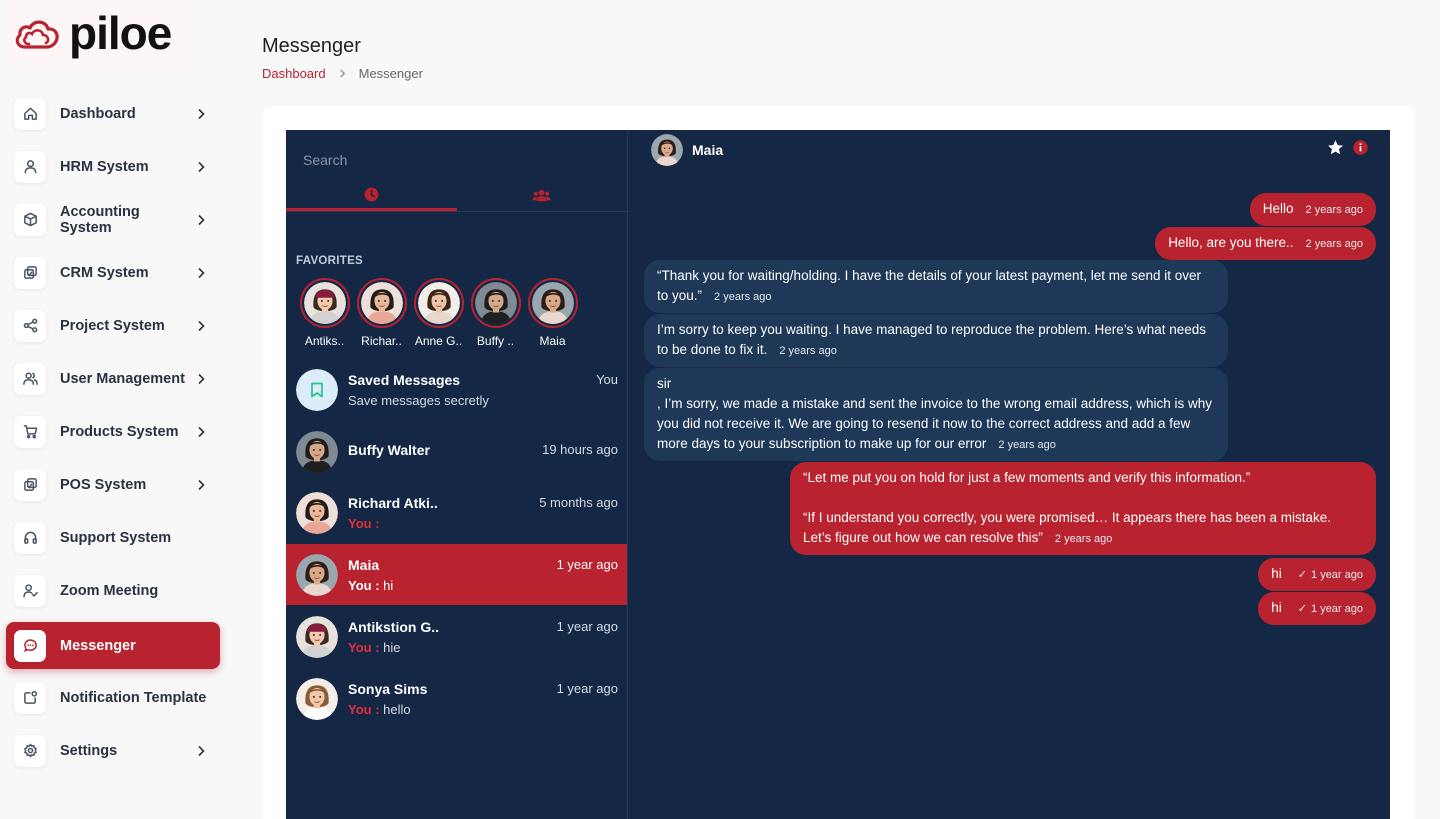 Image resolution: width=1440 pixels, height=819 pixels. I want to click on saved-messages-tag: You, so click(607, 379).